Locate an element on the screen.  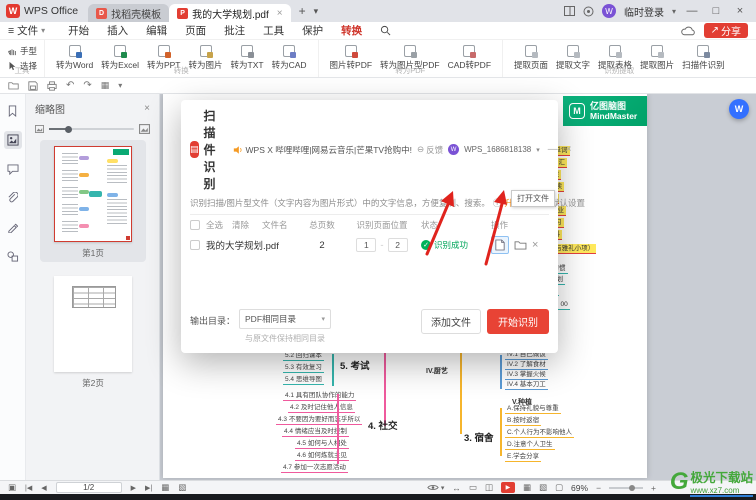
range-to-input: 2 is located at coordinates (397, 245).